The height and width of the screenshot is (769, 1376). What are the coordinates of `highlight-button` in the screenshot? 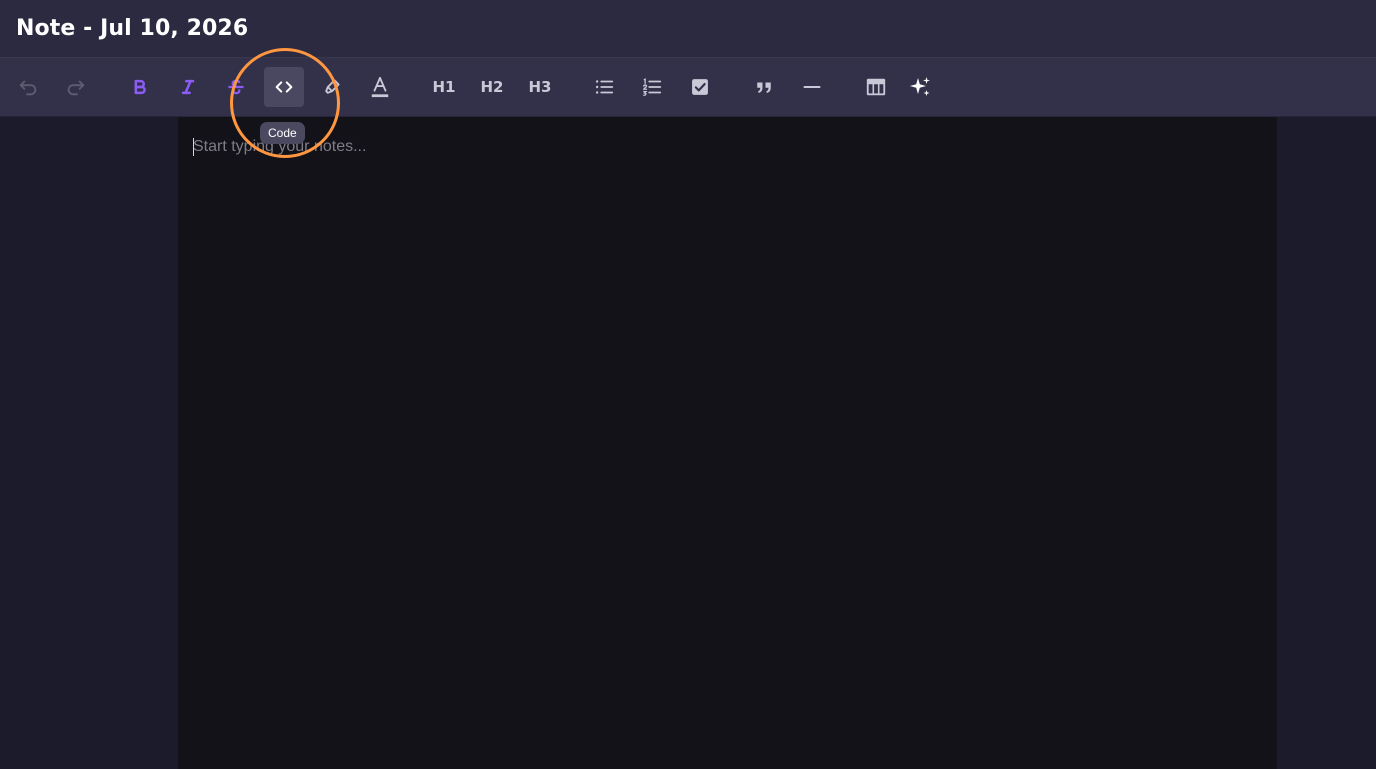 It's located at (332, 87).